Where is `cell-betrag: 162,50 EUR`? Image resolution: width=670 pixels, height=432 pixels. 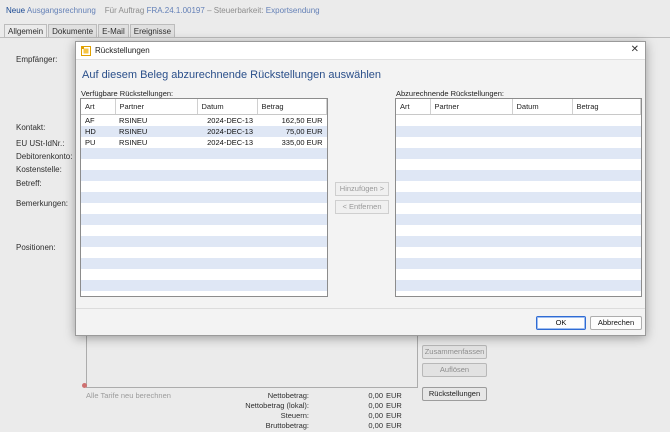 cell-betrag: 162,50 EUR is located at coordinates (302, 120).